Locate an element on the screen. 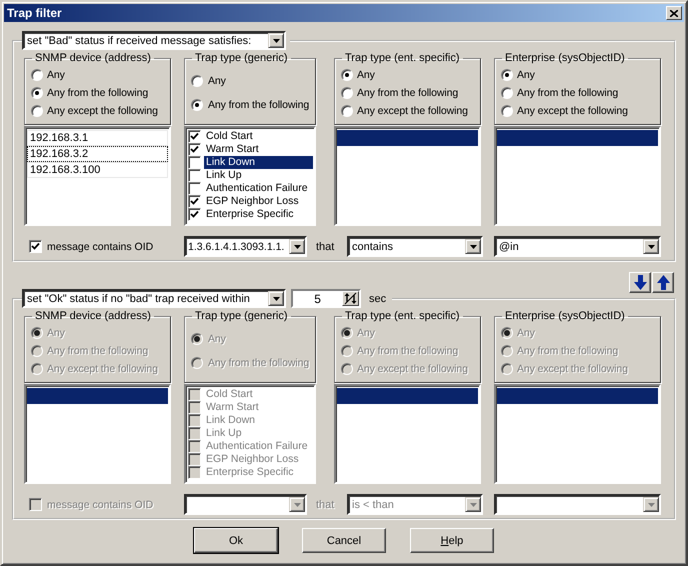 The height and width of the screenshot is (566, 688). dialog-button: Help is located at coordinates (452, 540).